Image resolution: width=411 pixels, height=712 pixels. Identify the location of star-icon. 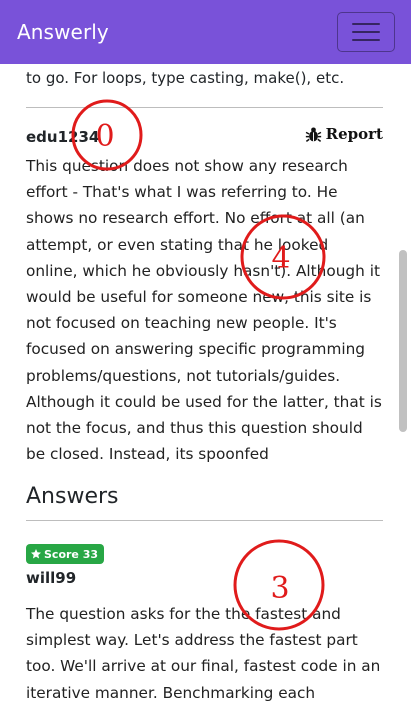
(36, 554).